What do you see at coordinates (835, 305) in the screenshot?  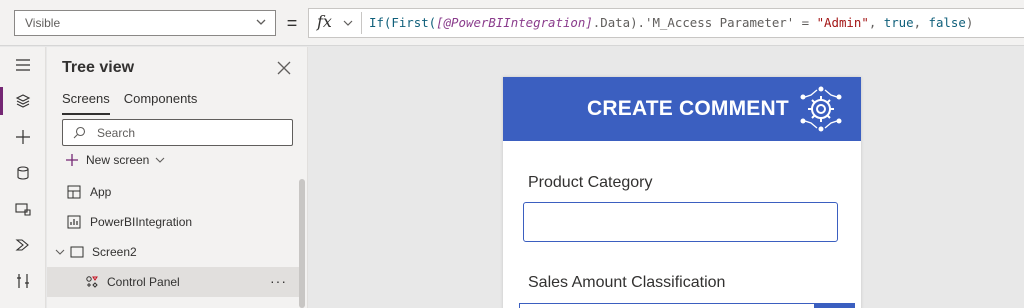 I see `dropdown-chevron-button` at bounding box center [835, 305].